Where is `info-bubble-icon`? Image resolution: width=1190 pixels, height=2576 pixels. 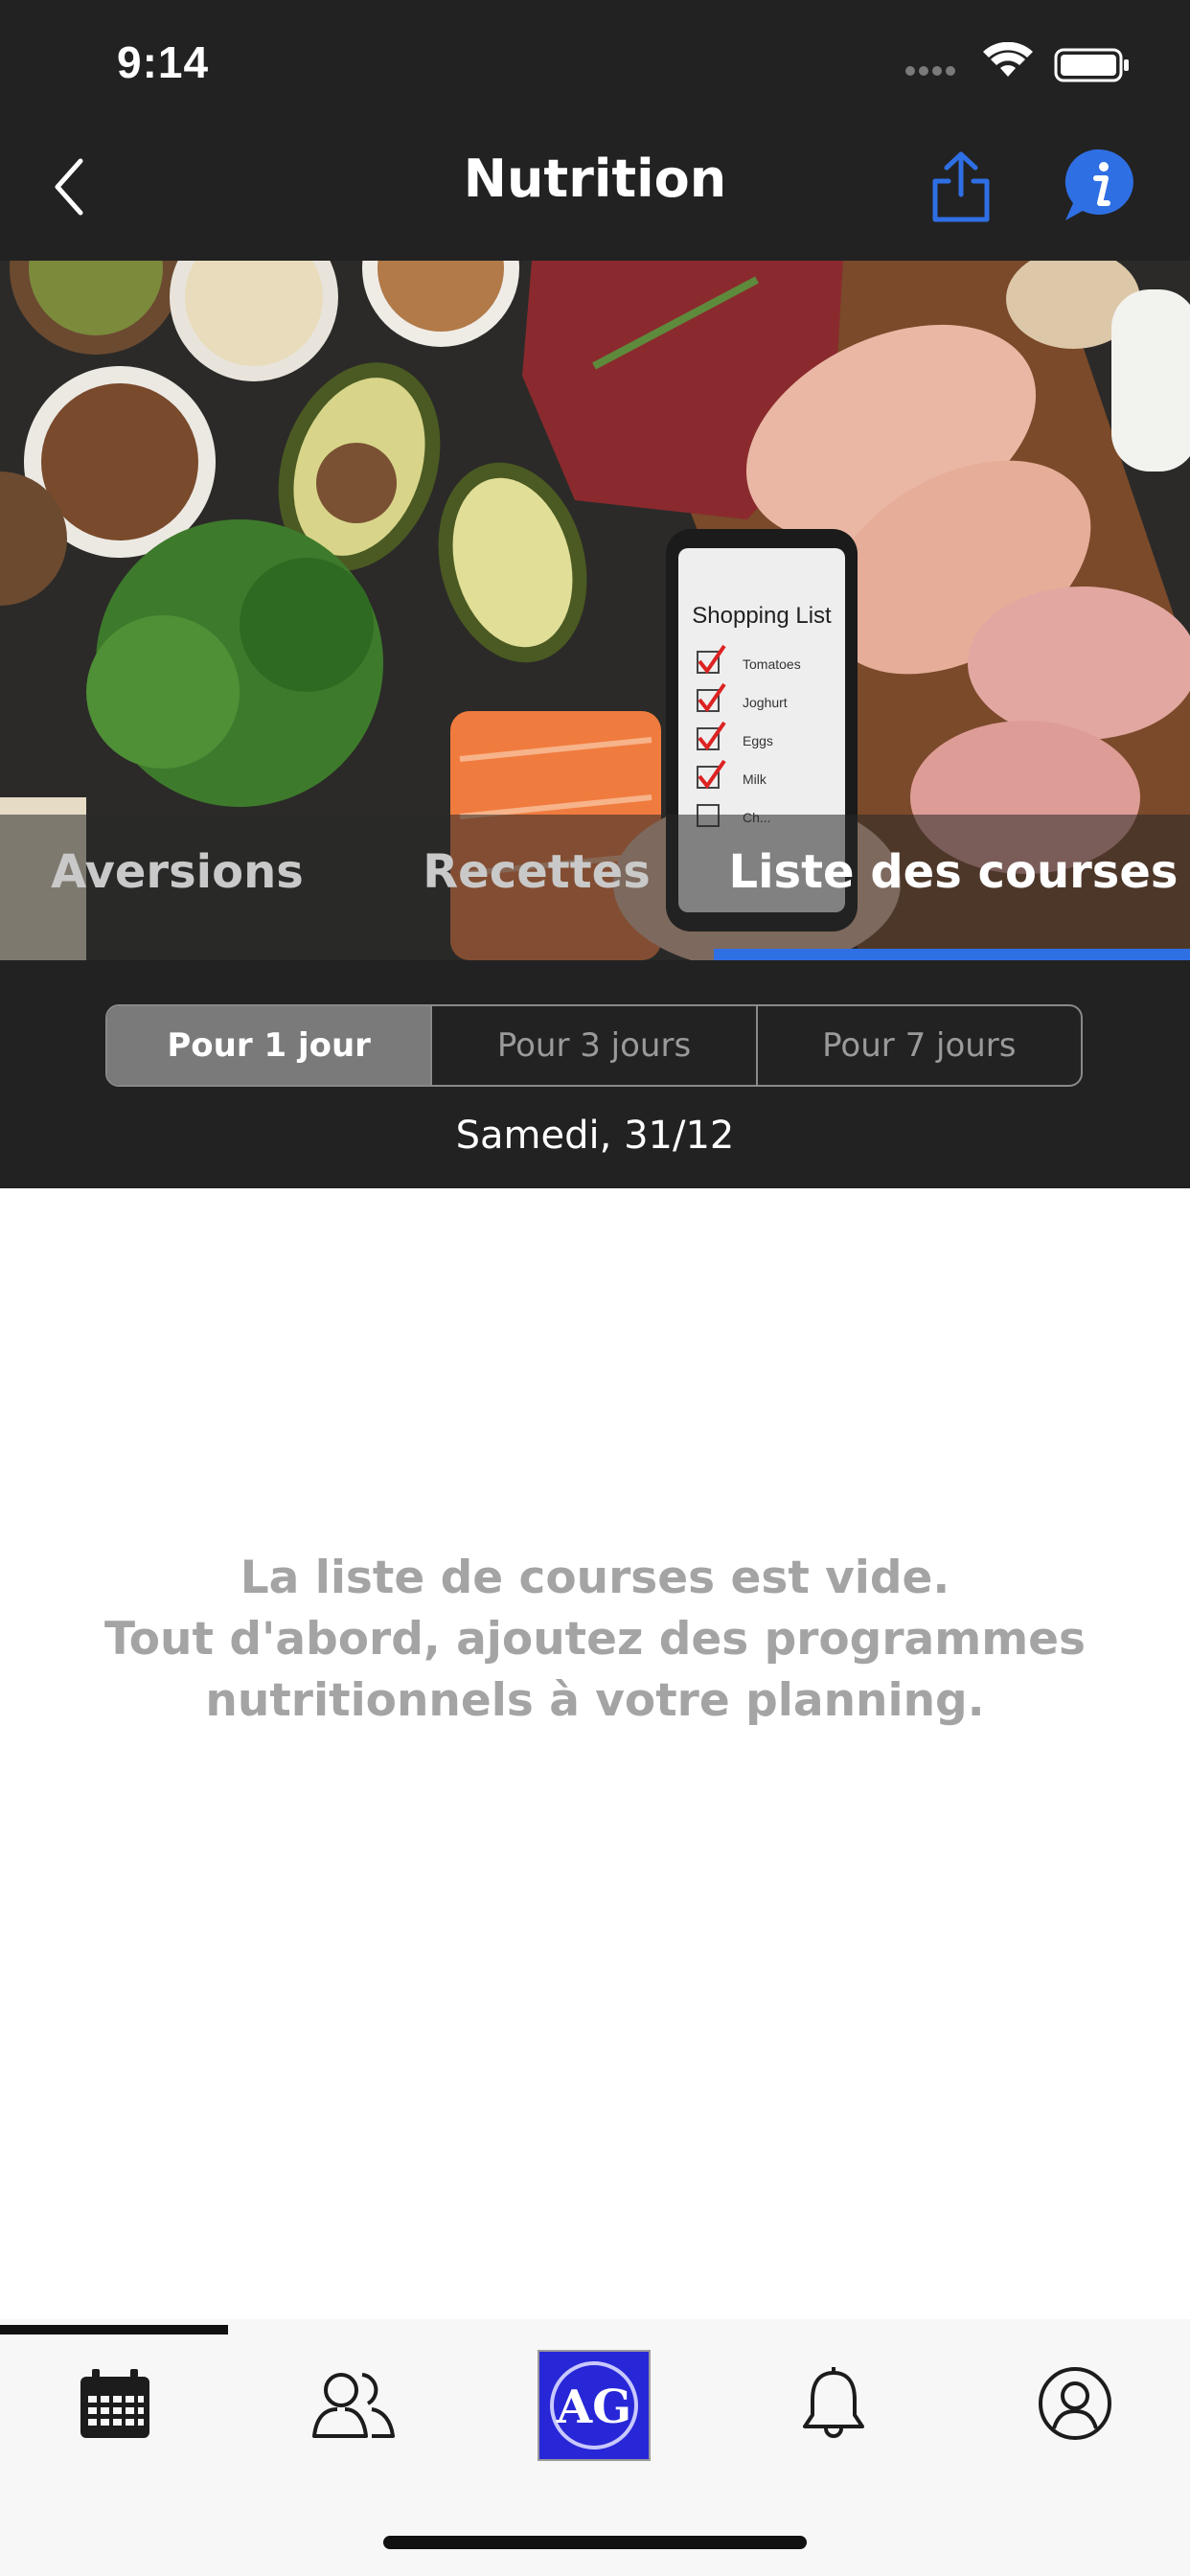
info-bubble-icon is located at coordinates (1099, 184).